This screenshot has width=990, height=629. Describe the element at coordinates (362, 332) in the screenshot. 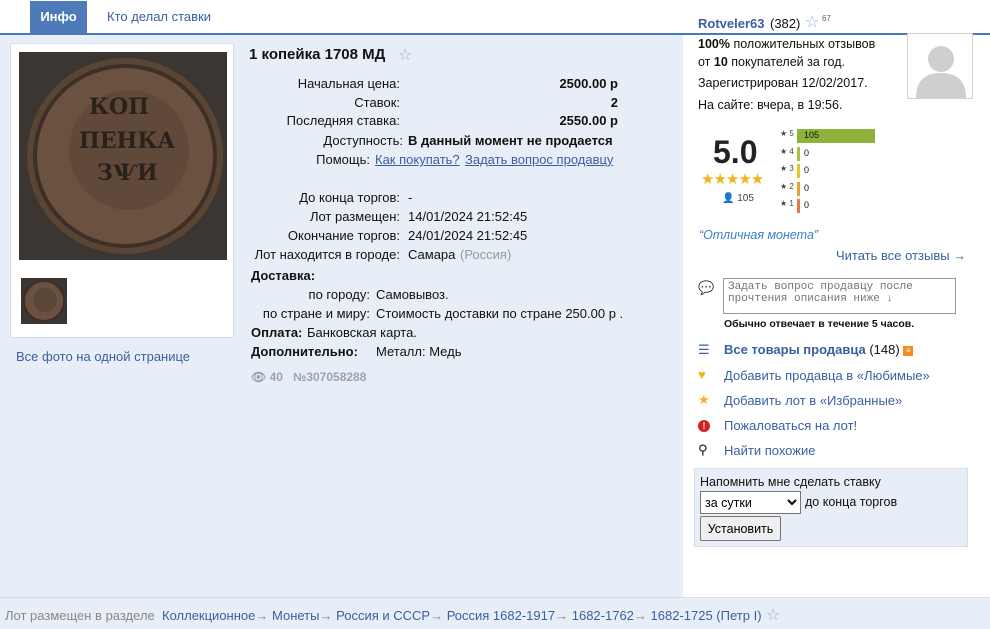

I see `payment-value: Банковская карта.` at that location.